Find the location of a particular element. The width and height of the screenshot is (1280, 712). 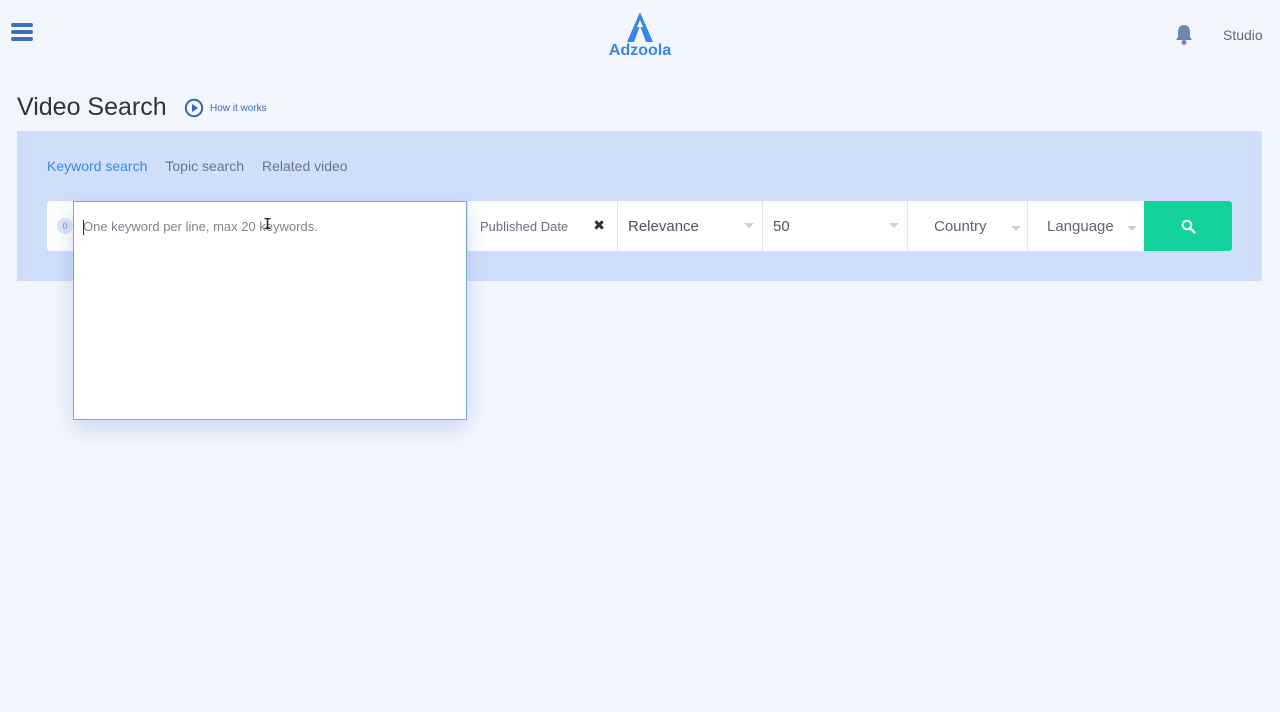

play-circle-icon is located at coordinates (194, 108).